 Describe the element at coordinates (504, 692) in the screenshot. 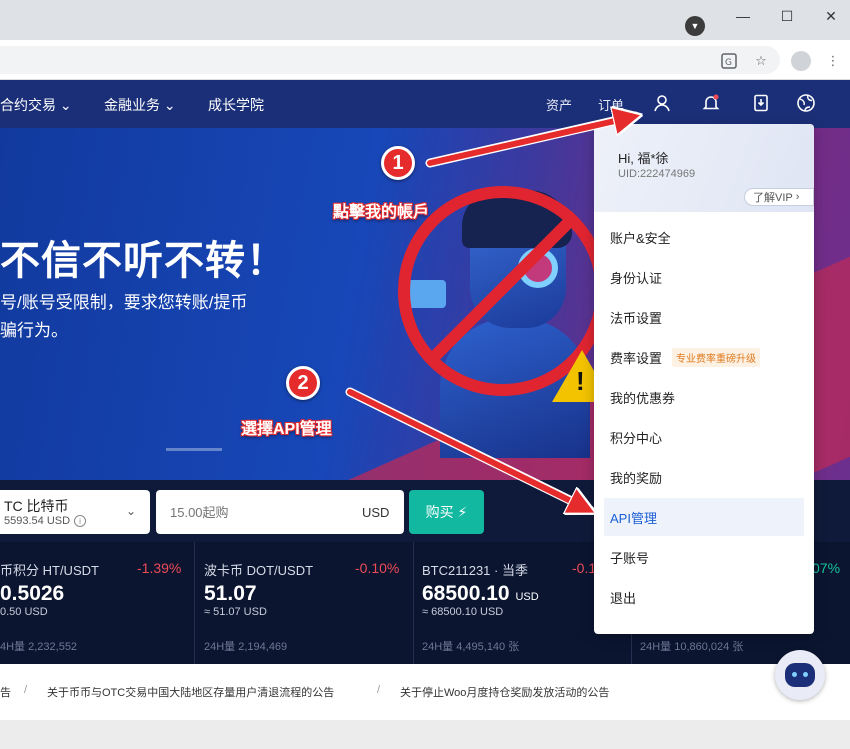

I see `announcement-link: 关于停止Woo月度持仓奖励发放活动的公告` at that location.